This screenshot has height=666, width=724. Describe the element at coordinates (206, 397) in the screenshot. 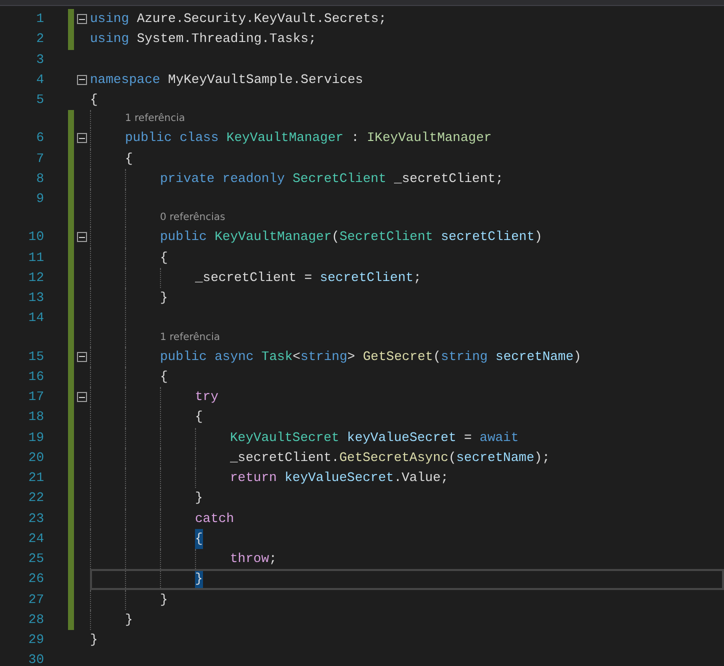

I see `keyword: try` at that location.